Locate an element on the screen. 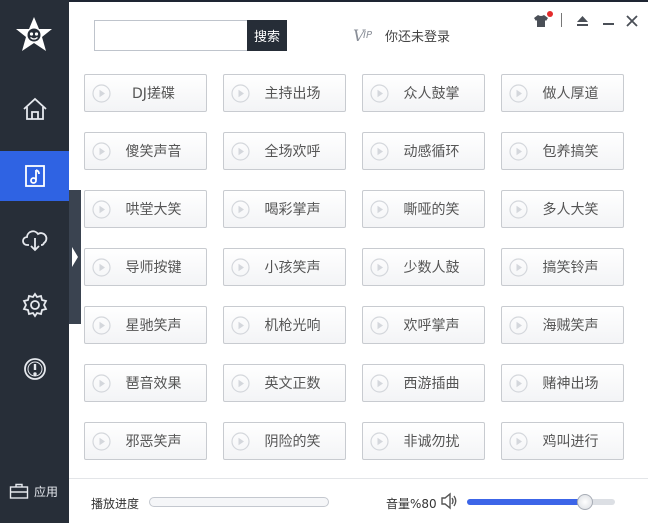 The height and width of the screenshot is (523, 648). collapse-up-button is located at coordinates (582, 21).